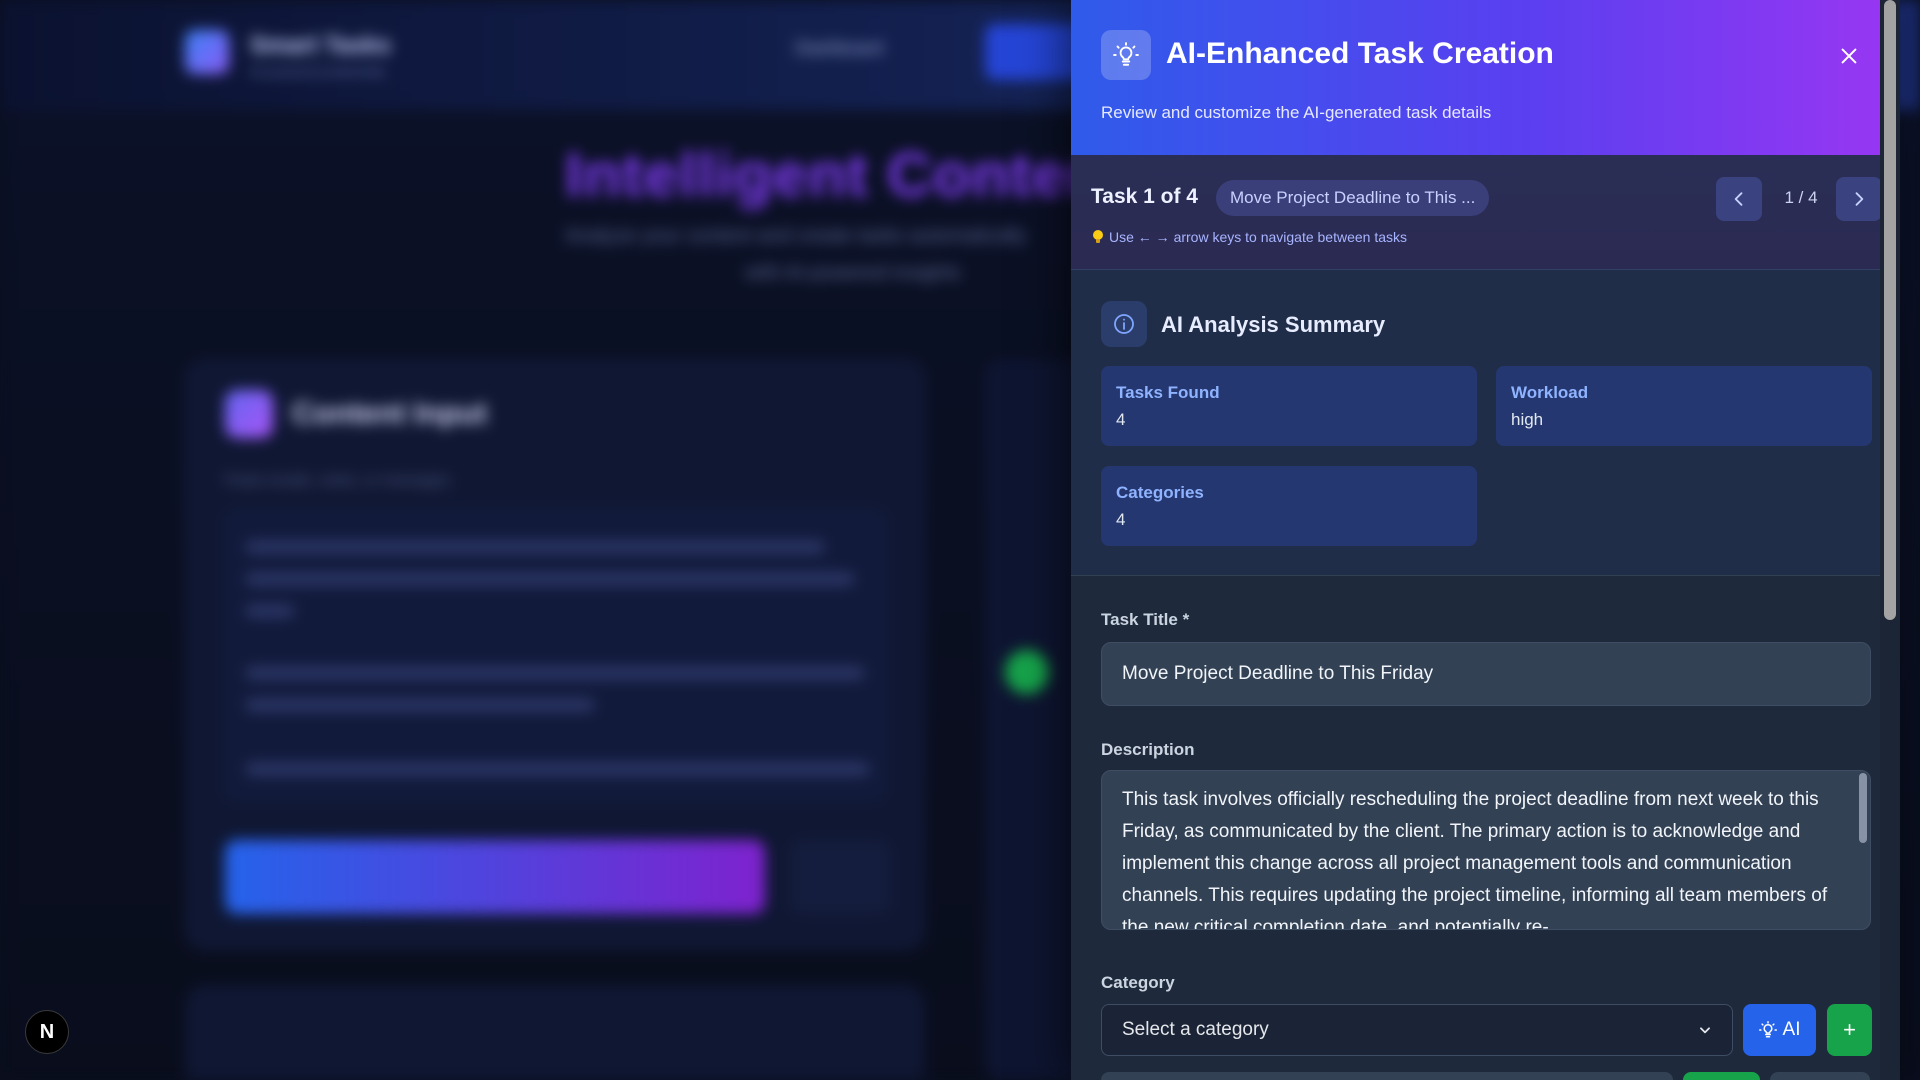 The width and height of the screenshot is (1920, 1080). What do you see at coordinates (1684, 406) in the screenshot?
I see `stat-workload: Workload high` at bounding box center [1684, 406].